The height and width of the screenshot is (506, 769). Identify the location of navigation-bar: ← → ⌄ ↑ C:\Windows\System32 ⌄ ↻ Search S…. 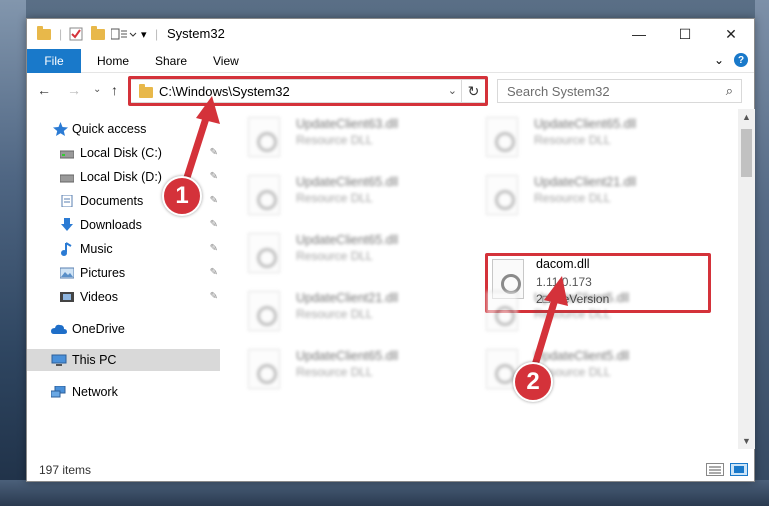
(390, 91).